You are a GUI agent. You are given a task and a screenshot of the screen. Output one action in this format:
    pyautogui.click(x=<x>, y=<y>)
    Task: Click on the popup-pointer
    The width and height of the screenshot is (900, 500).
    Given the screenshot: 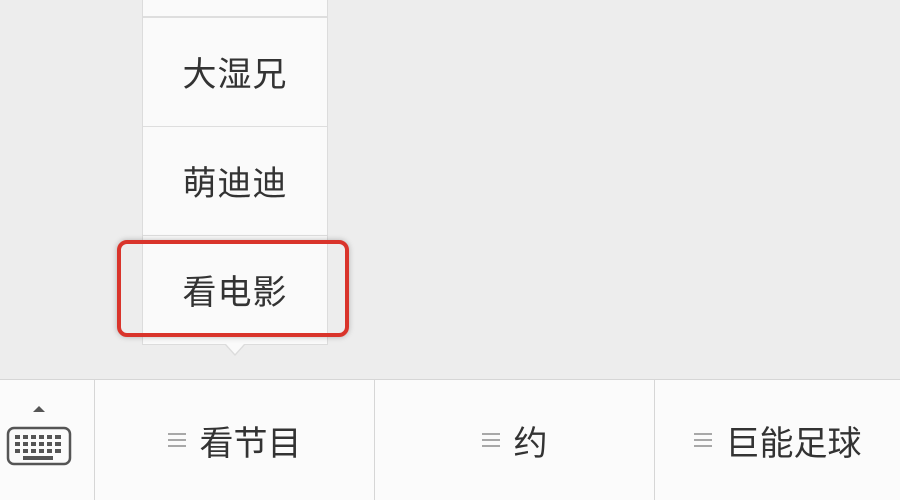 What is the action you would take?
    pyautogui.click(x=235, y=349)
    